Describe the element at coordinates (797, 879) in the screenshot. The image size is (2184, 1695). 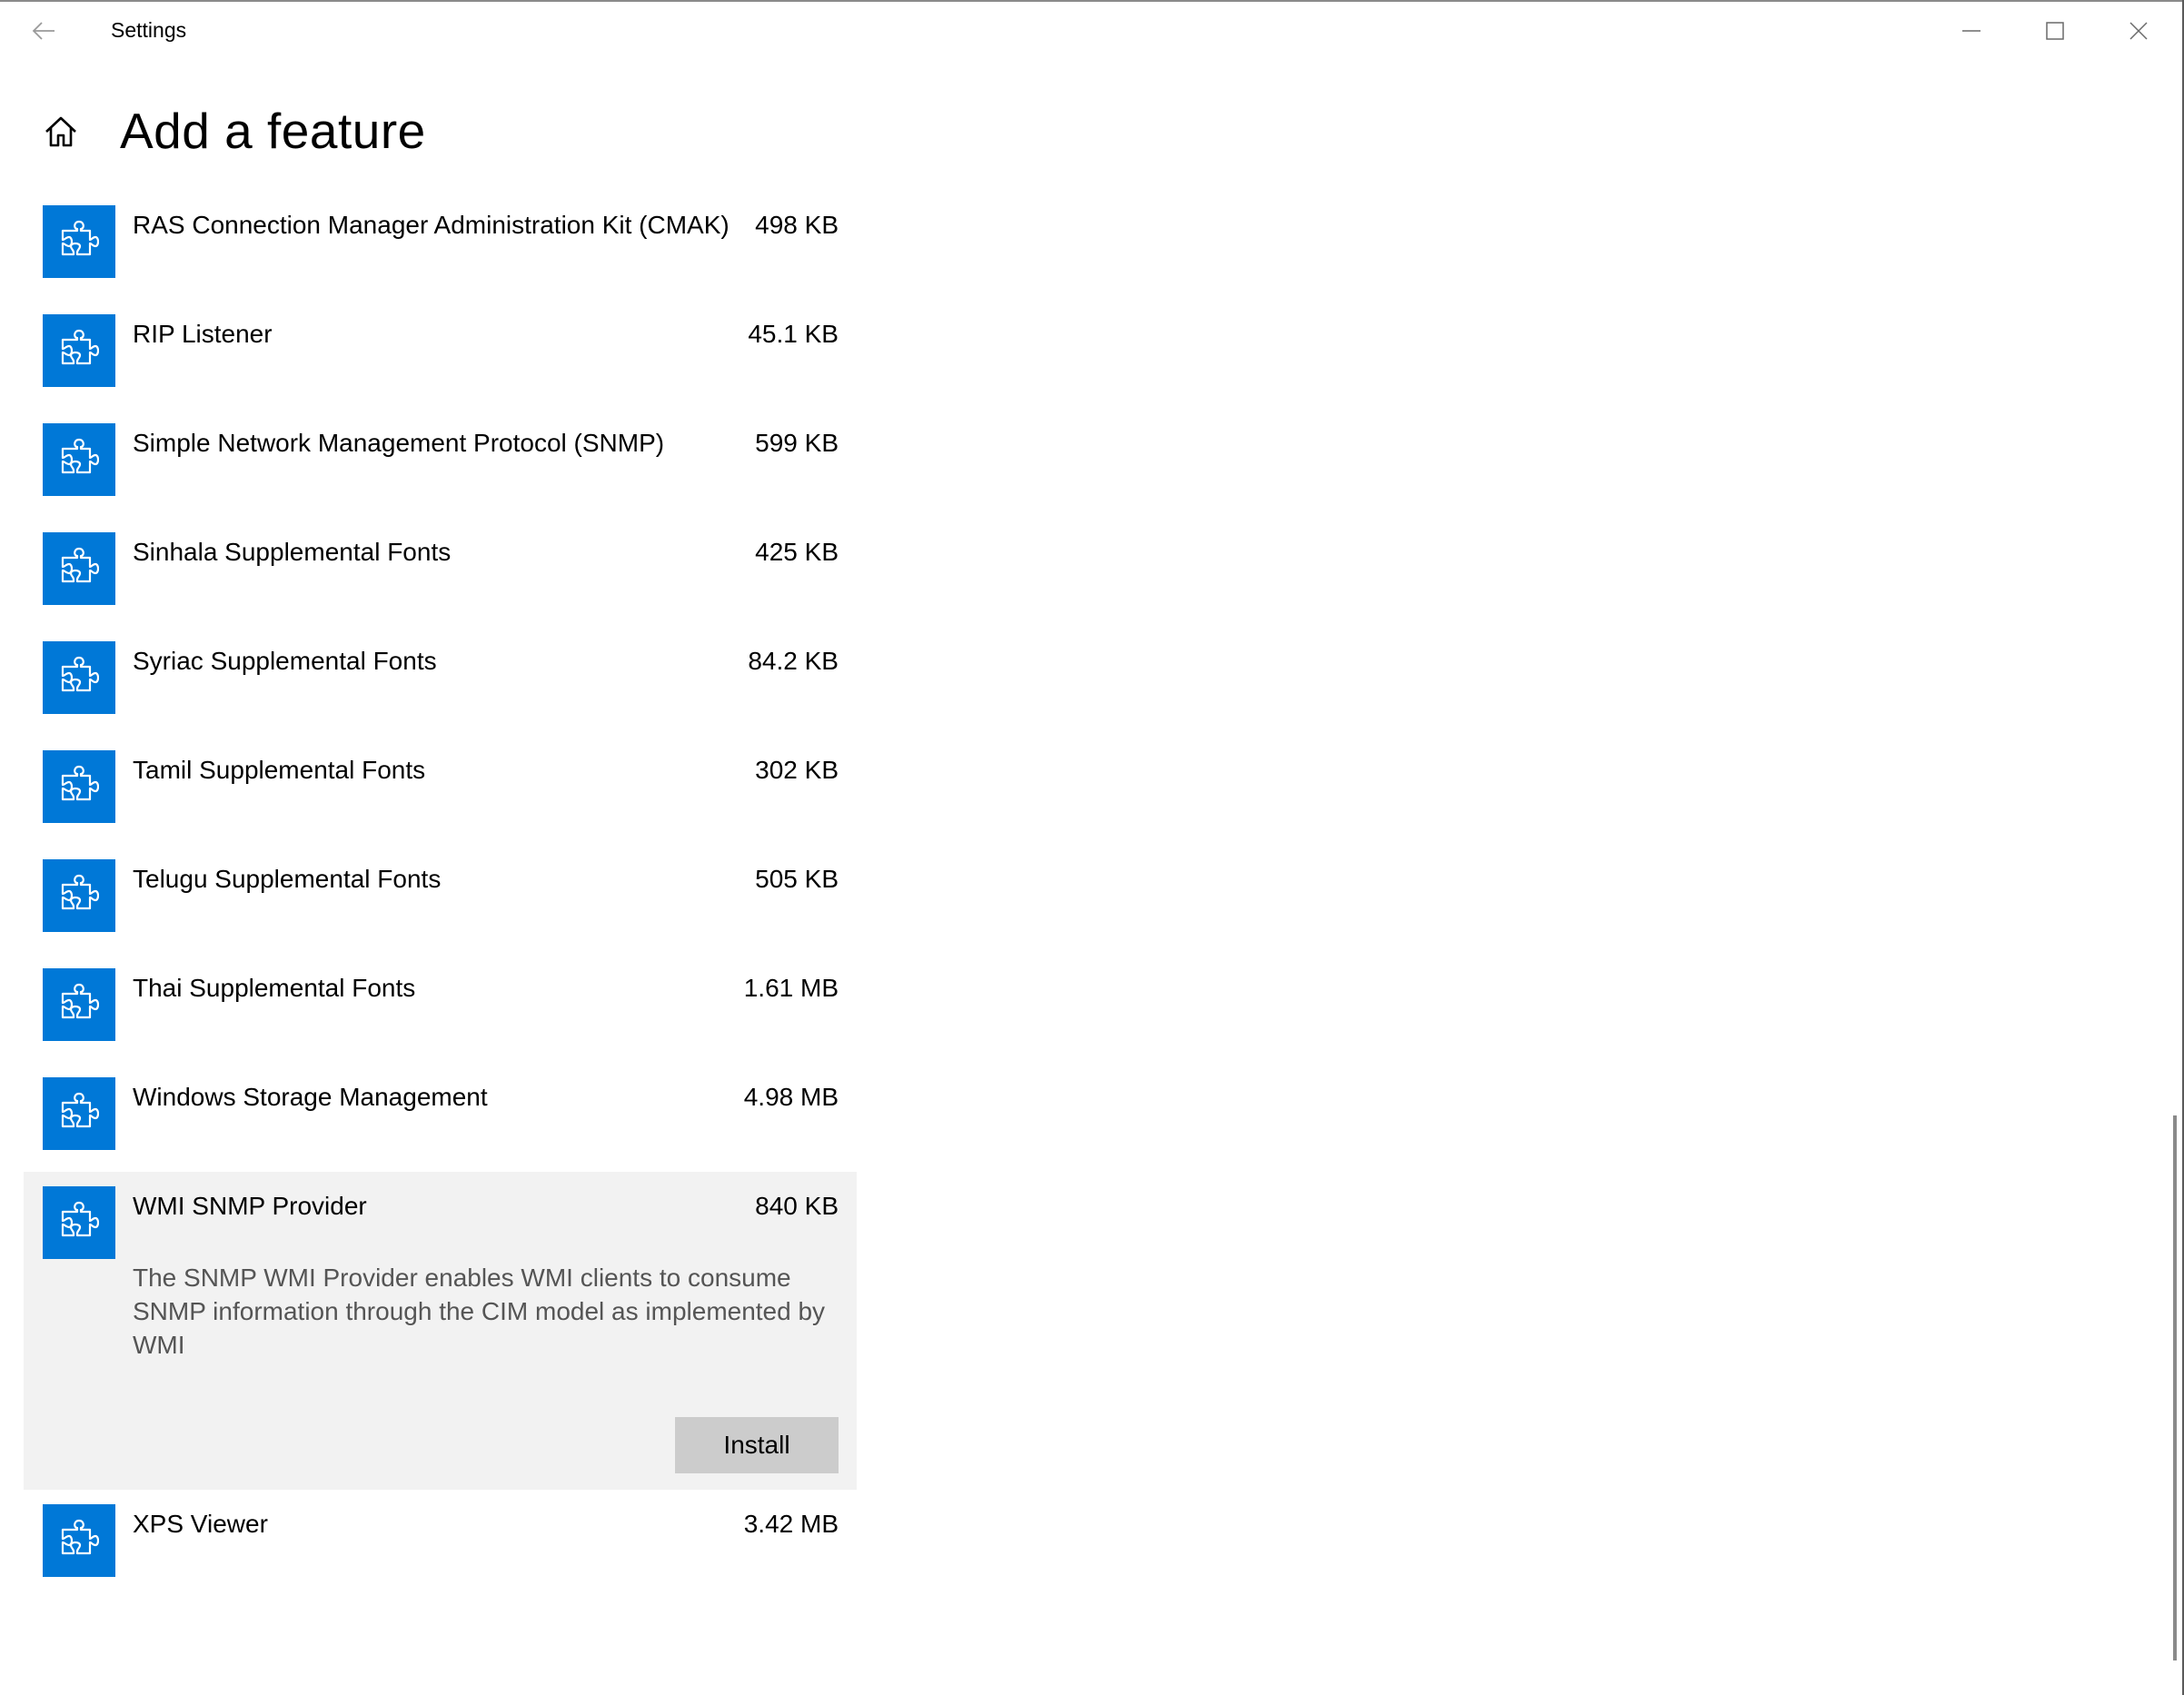
I see `feature-size: 505 KB` at that location.